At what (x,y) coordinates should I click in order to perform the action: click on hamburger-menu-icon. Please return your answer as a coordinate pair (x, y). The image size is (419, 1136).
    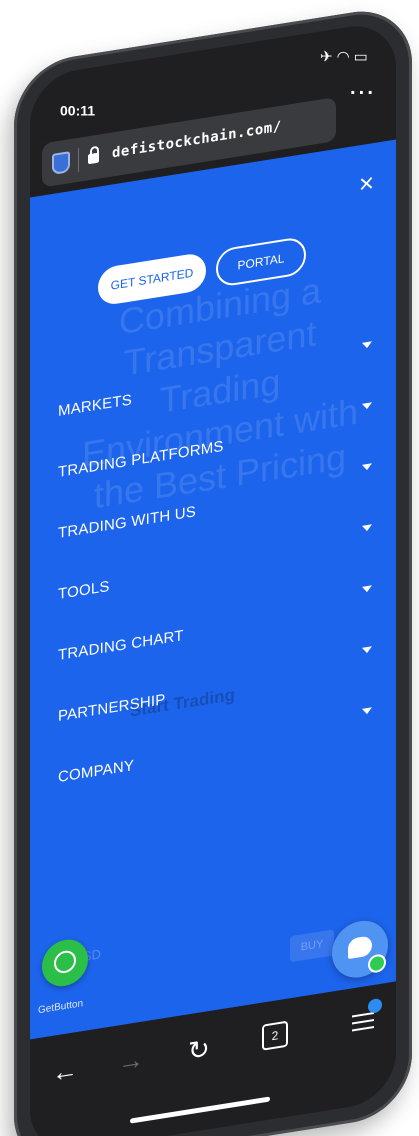
    Looking at the image, I should click on (367, 1016).